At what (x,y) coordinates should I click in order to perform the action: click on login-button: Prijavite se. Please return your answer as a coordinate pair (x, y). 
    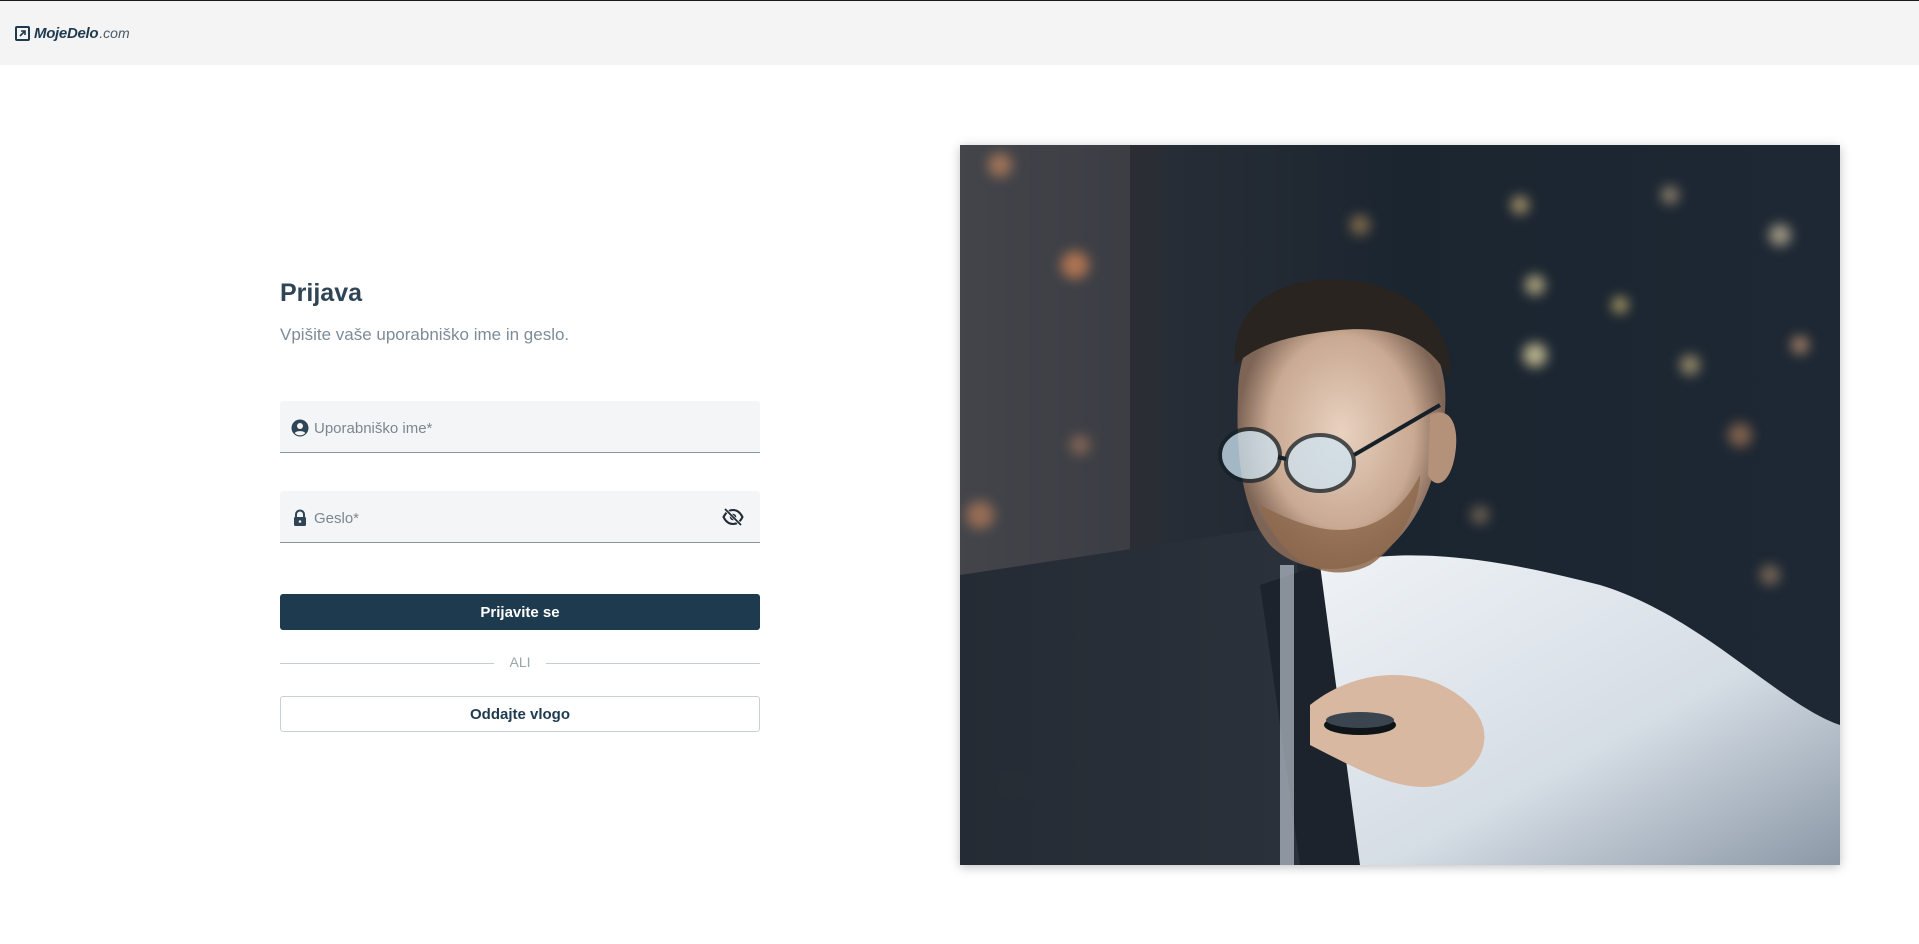
    Looking at the image, I should click on (520, 612).